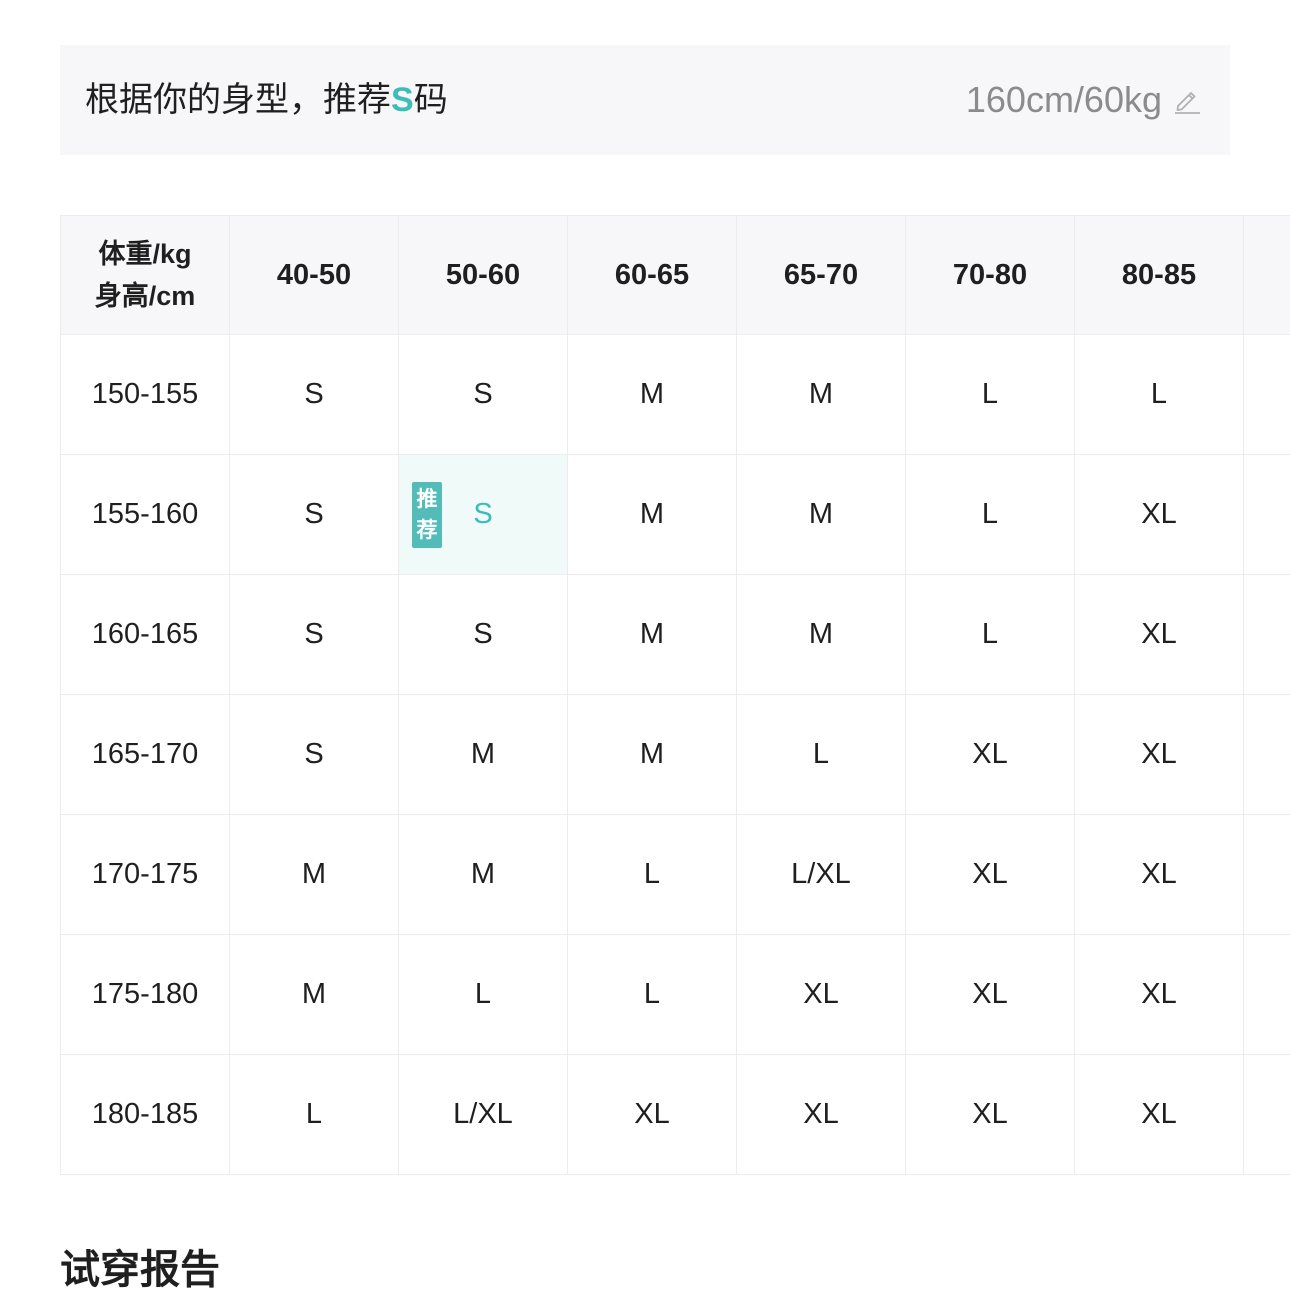 Image resolution: width=1290 pixels, height=1300 pixels. Describe the element at coordinates (645, 100) in the screenshot. I see `size-recommendation-banner: 根据你的身型，推荐S码 160cm/60kg` at that location.